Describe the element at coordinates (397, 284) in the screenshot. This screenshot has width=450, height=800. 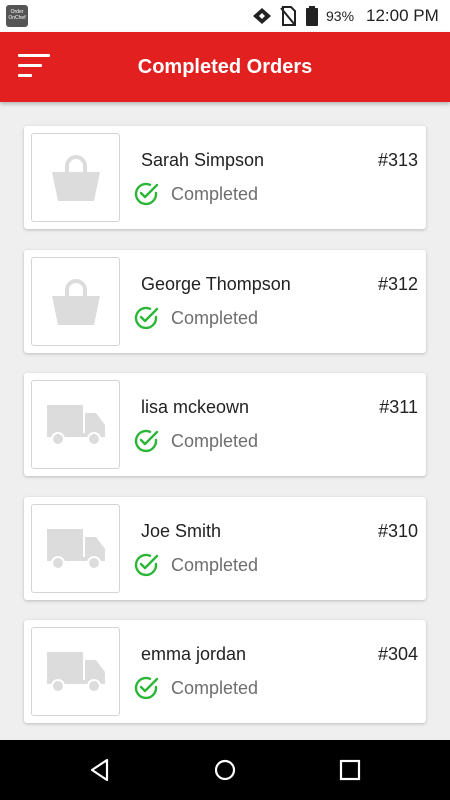
I see `order-number: #312` at that location.